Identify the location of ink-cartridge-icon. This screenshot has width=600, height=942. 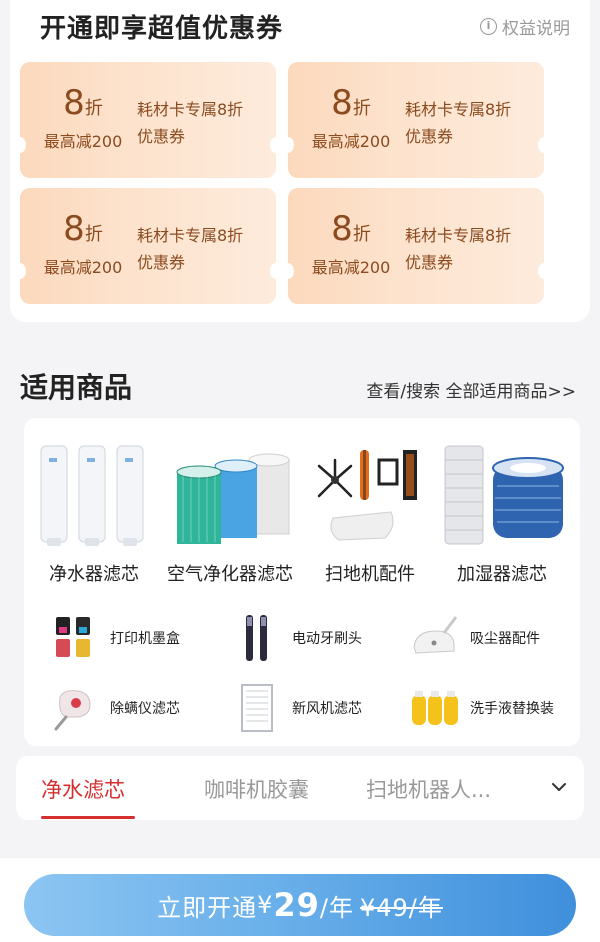
(75, 638).